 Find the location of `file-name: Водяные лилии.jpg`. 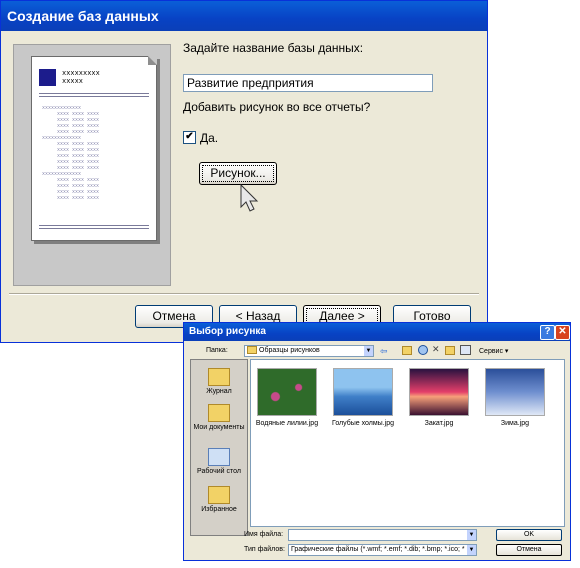

file-name: Водяные лилии.jpg is located at coordinates (287, 423).